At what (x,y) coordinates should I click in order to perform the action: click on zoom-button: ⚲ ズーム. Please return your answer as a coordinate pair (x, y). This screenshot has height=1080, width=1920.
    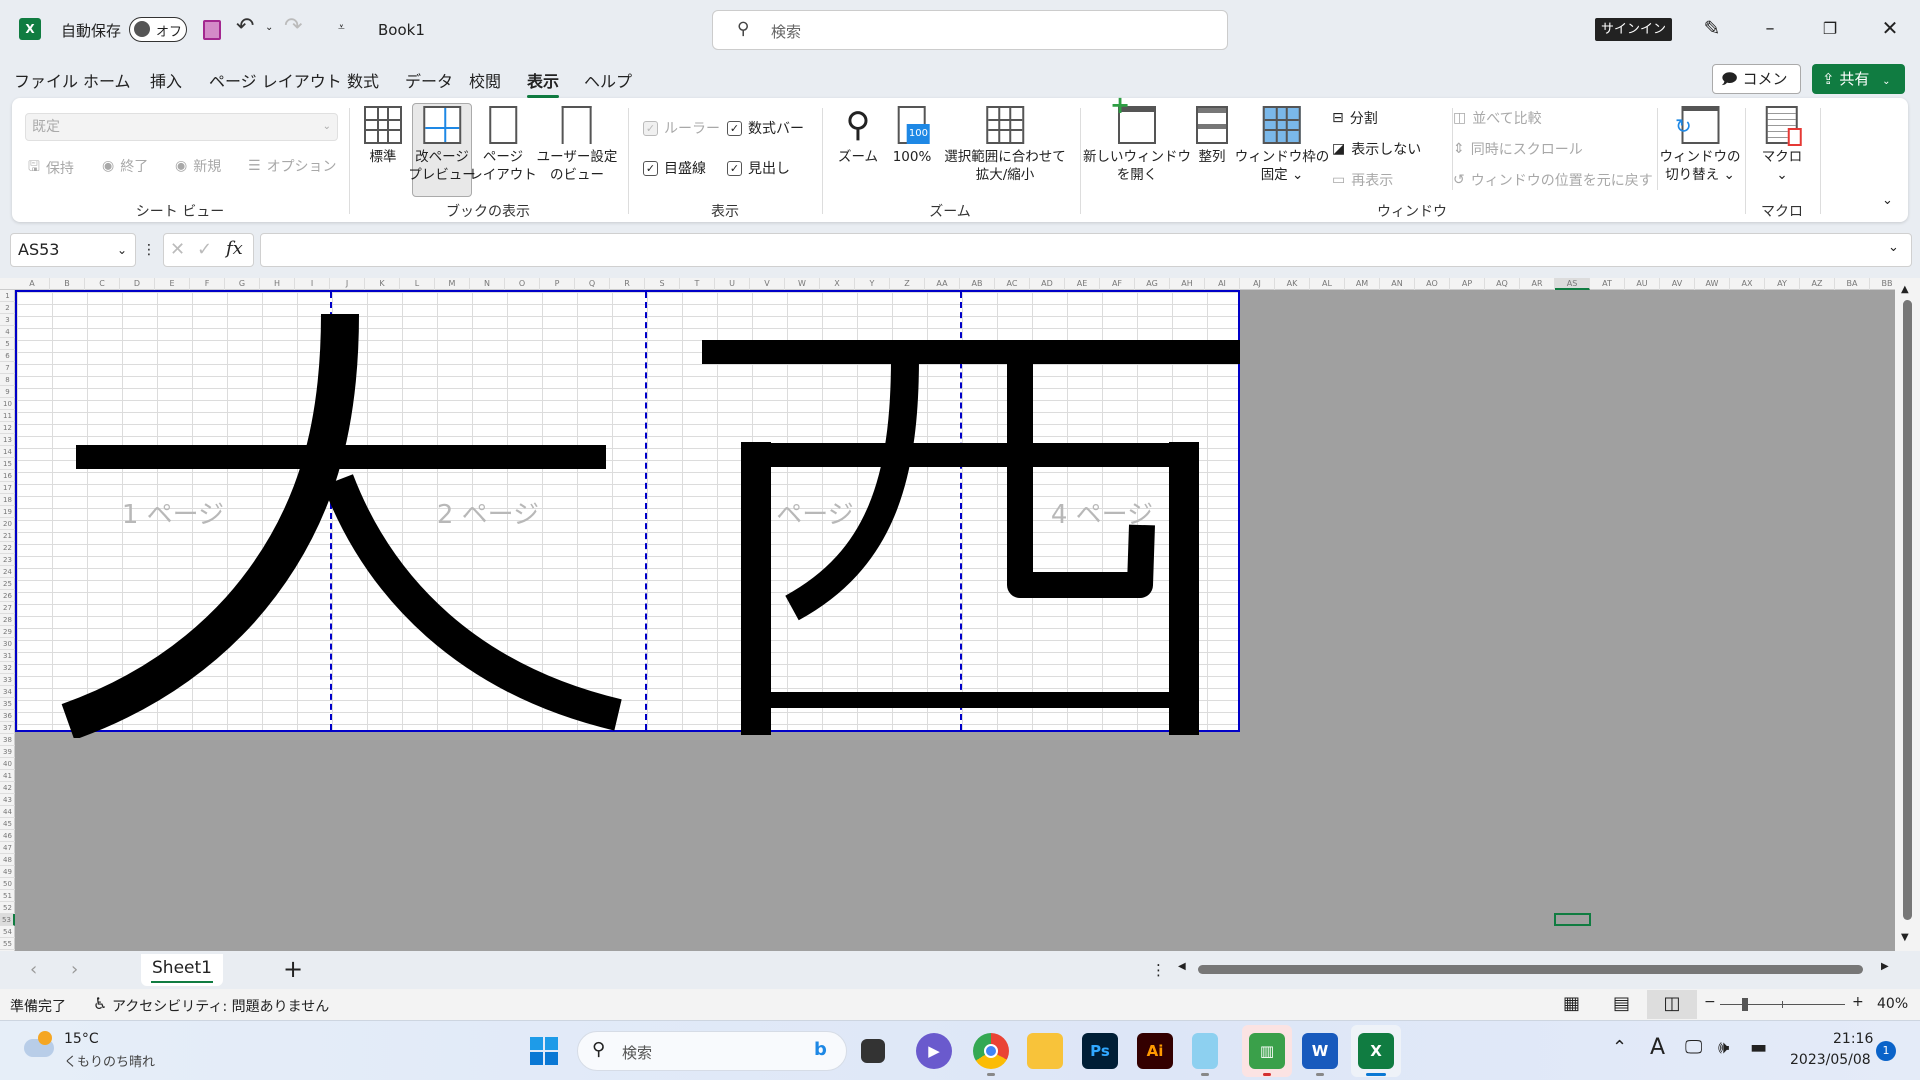
    Looking at the image, I should click on (858, 136).